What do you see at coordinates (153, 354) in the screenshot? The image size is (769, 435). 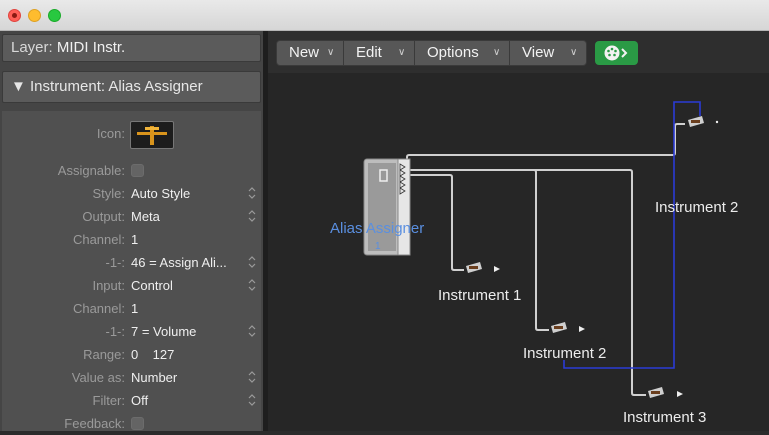 I see `param-value: 0 127` at bounding box center [153, 354].